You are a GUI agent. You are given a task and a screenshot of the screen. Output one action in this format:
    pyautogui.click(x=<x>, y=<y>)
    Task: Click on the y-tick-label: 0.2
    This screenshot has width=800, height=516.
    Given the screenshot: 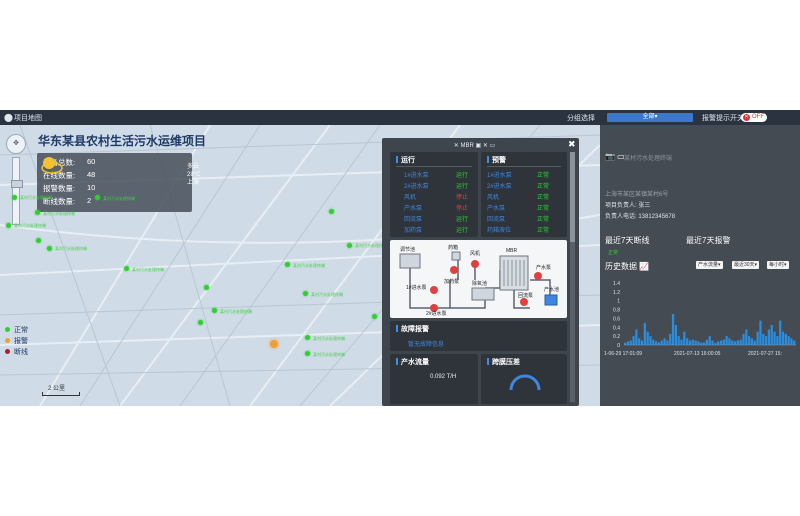 What is the action you would take?
    pyautogui.click(x=616, y=337)
    